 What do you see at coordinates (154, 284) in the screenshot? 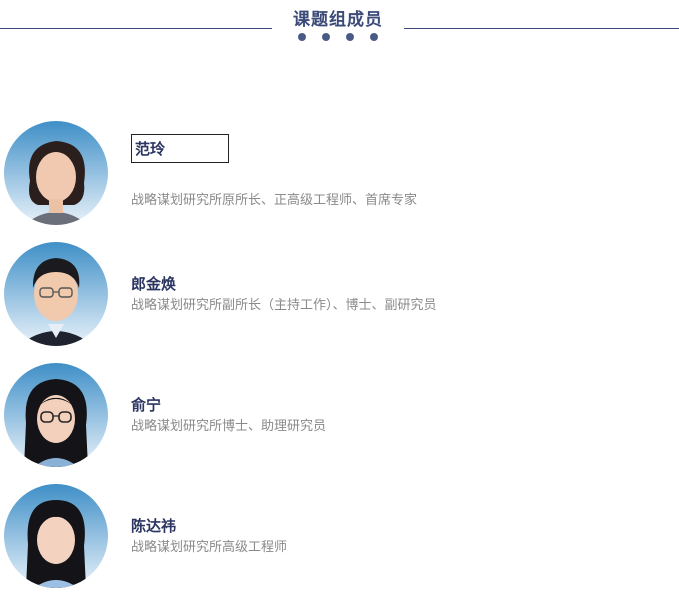
I see `member-name: 郎金焕` at bounding box center [154, 284].